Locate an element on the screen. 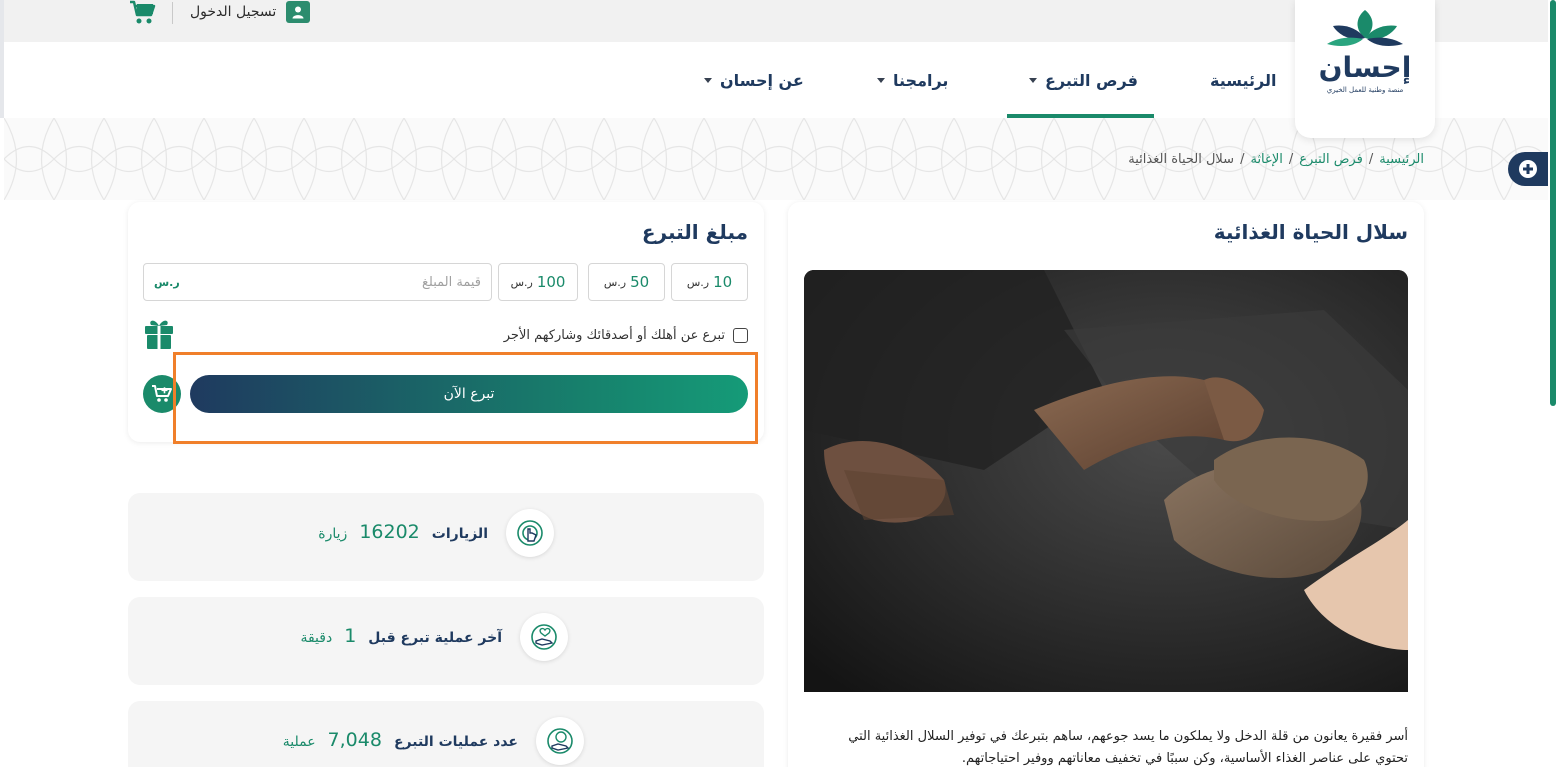 The width and height of the screenshot is (1560, 767). heart-hand-icon is located at coordinates (544, 637).